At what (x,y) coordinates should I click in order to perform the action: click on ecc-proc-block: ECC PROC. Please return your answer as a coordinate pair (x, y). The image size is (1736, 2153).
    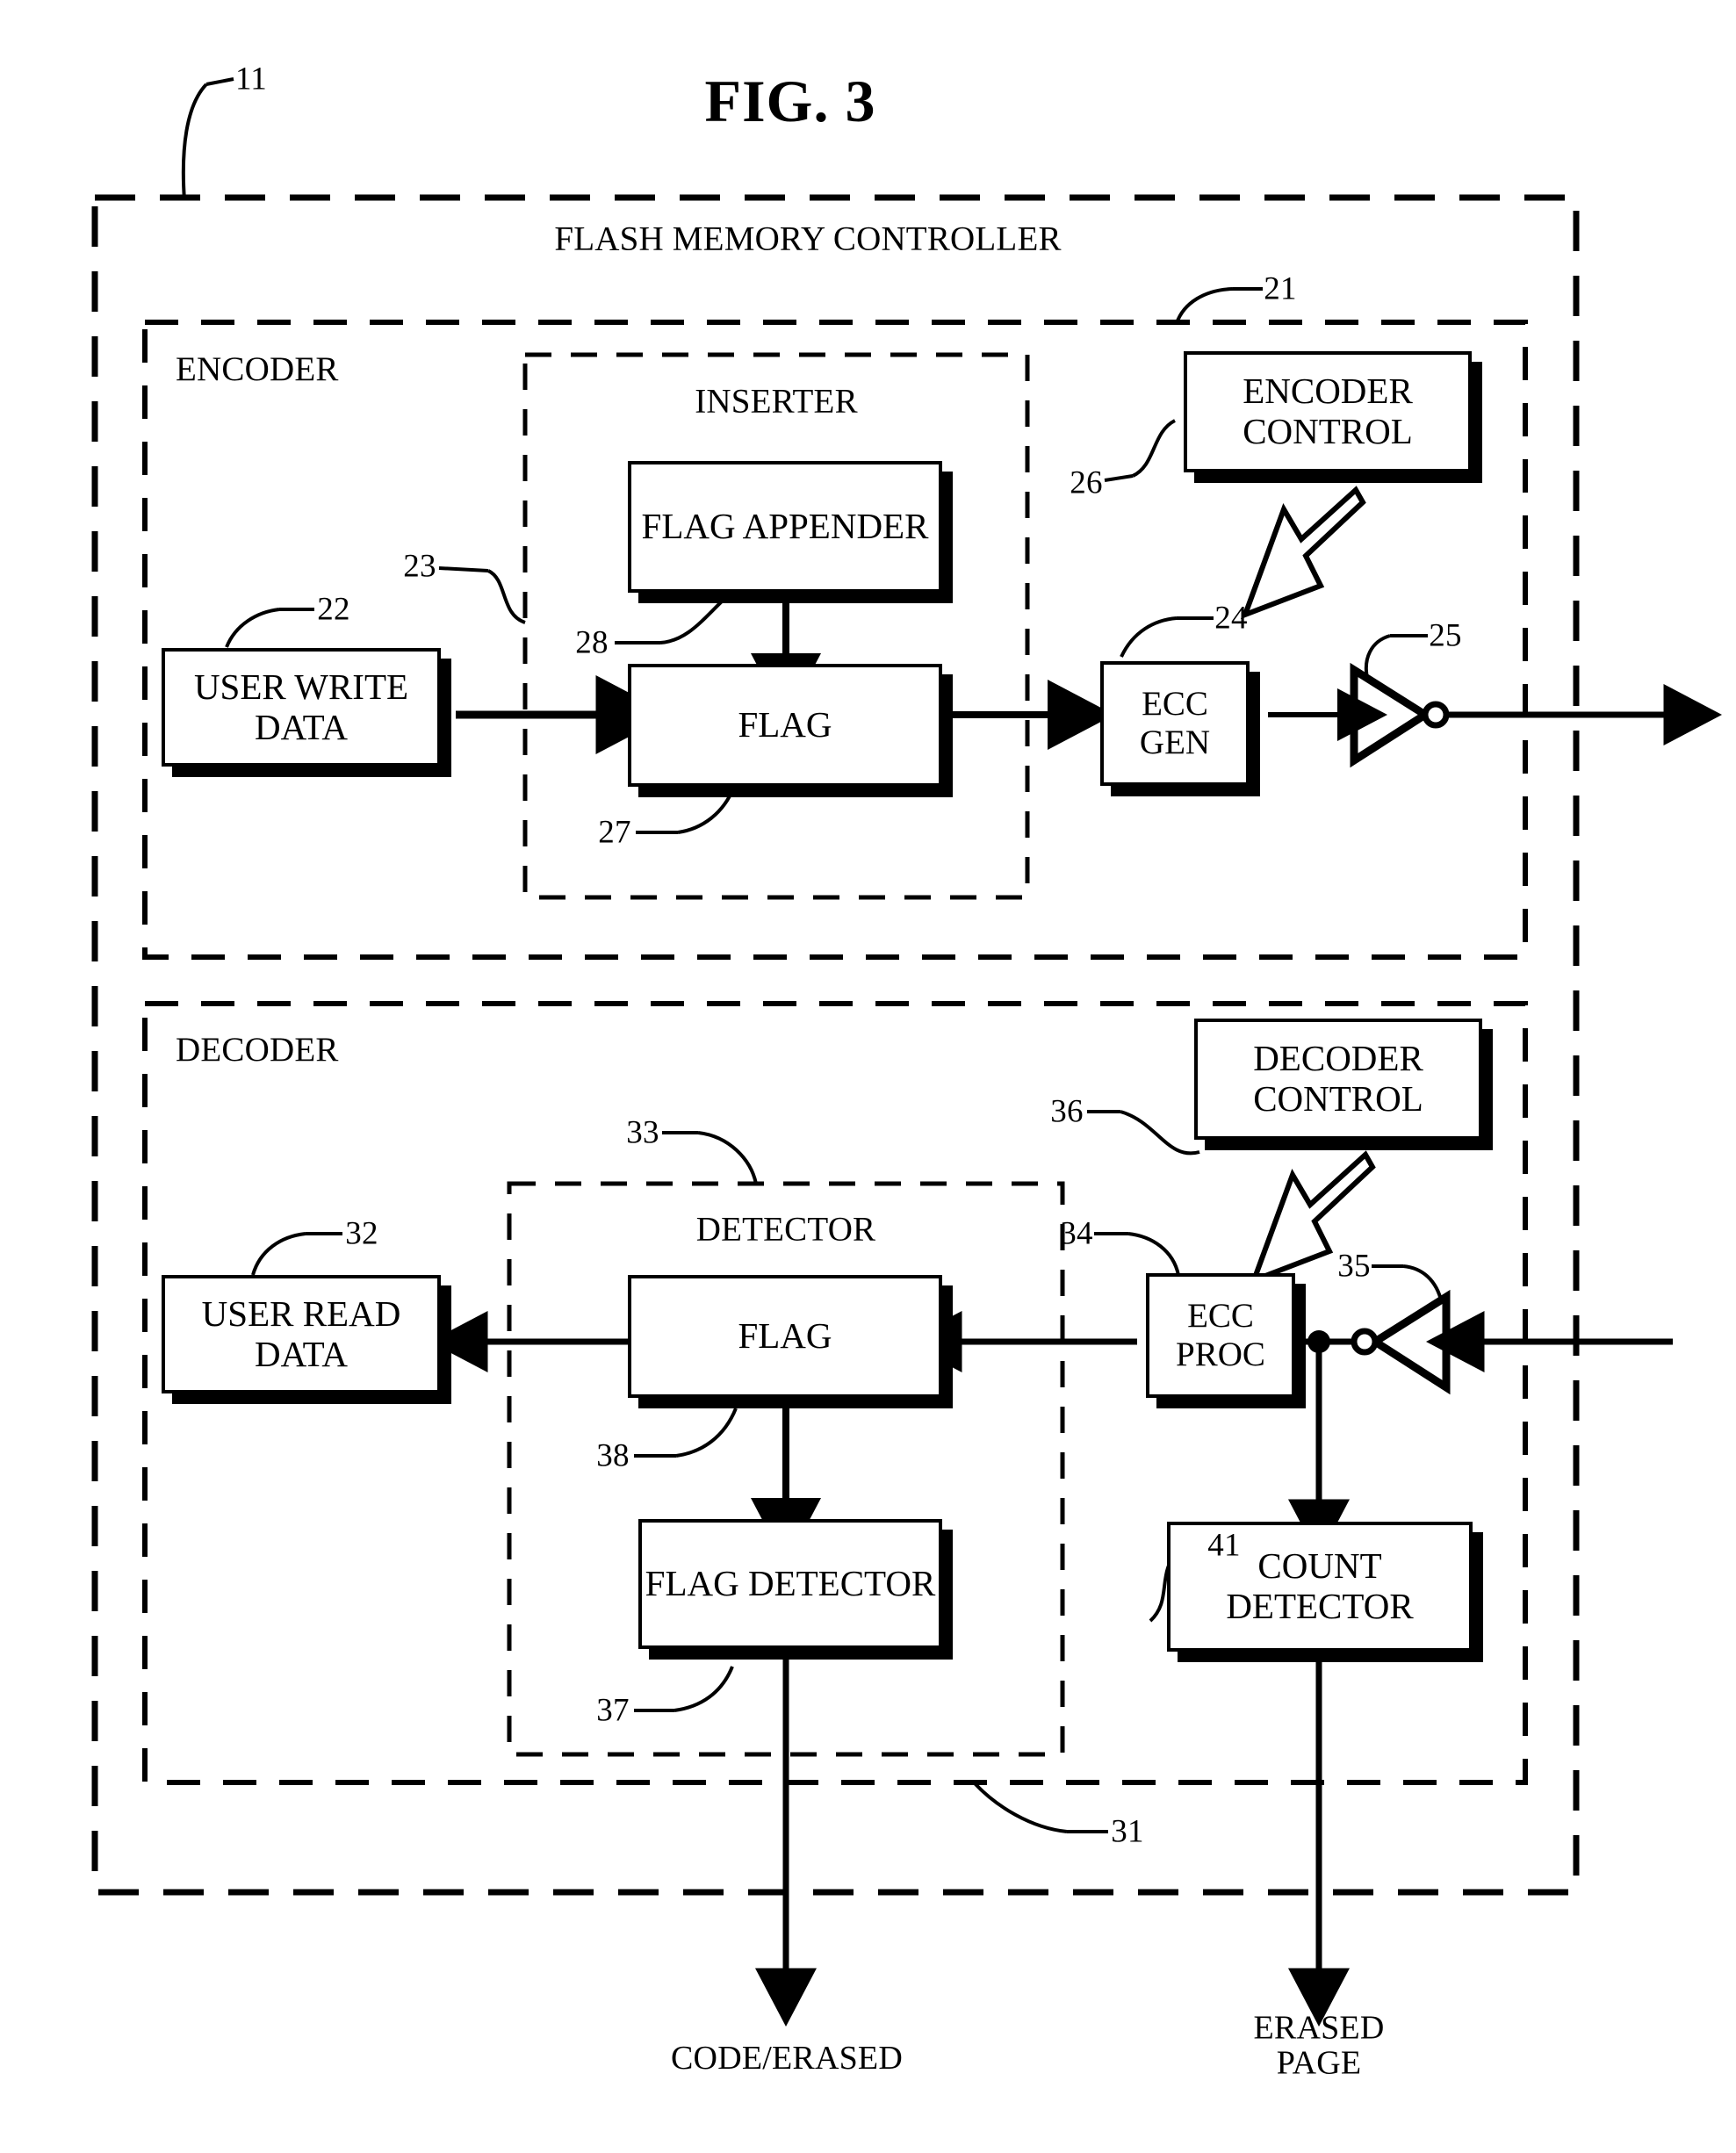
    Looking at the image, I should click on (1220, 1335).